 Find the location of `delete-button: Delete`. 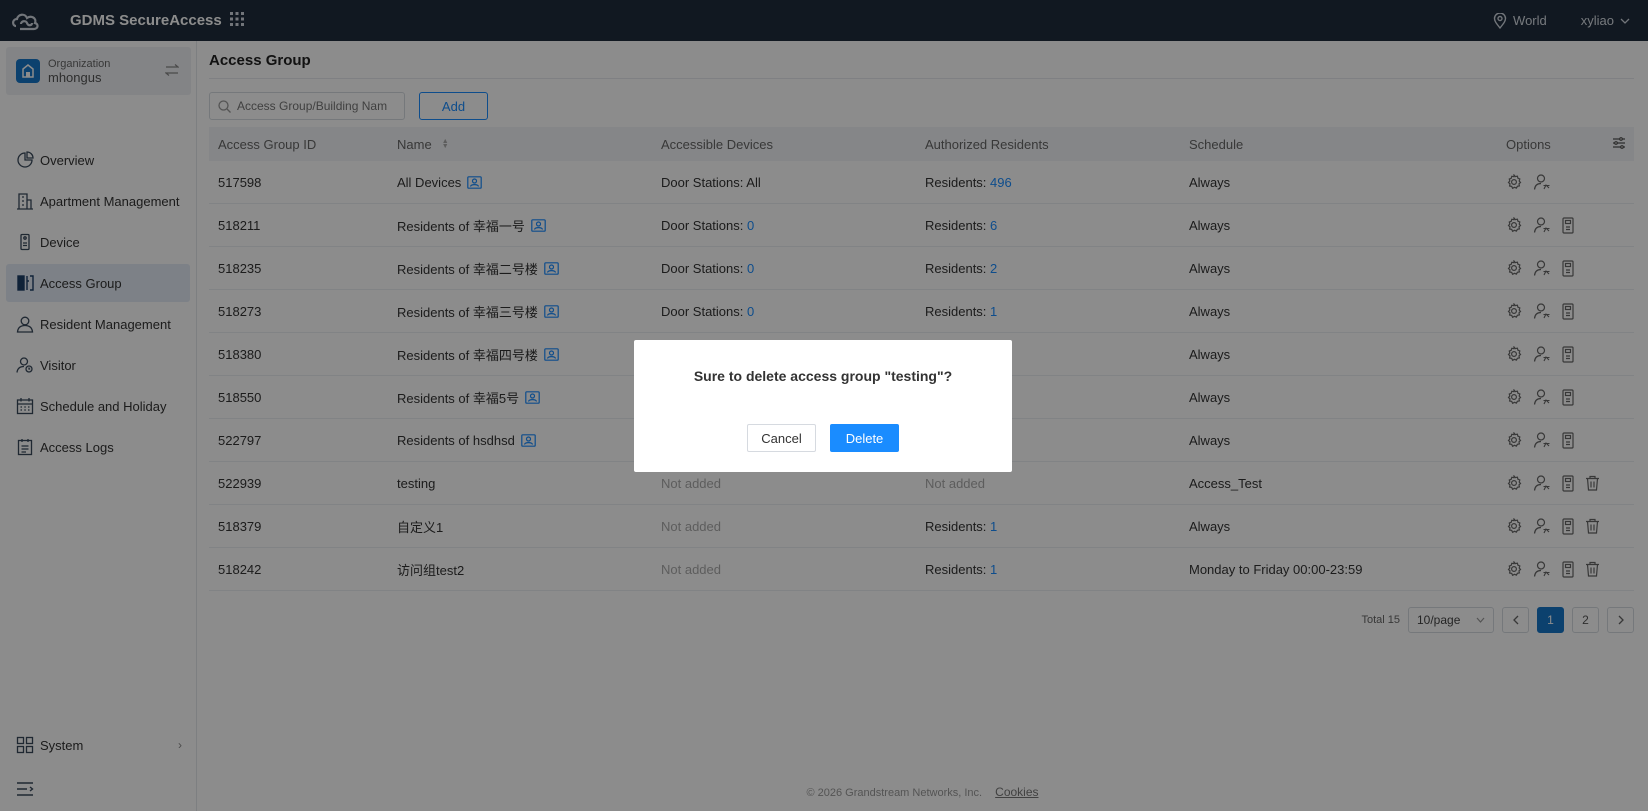

delete-button: Delete is located at coordinates (864, 438).